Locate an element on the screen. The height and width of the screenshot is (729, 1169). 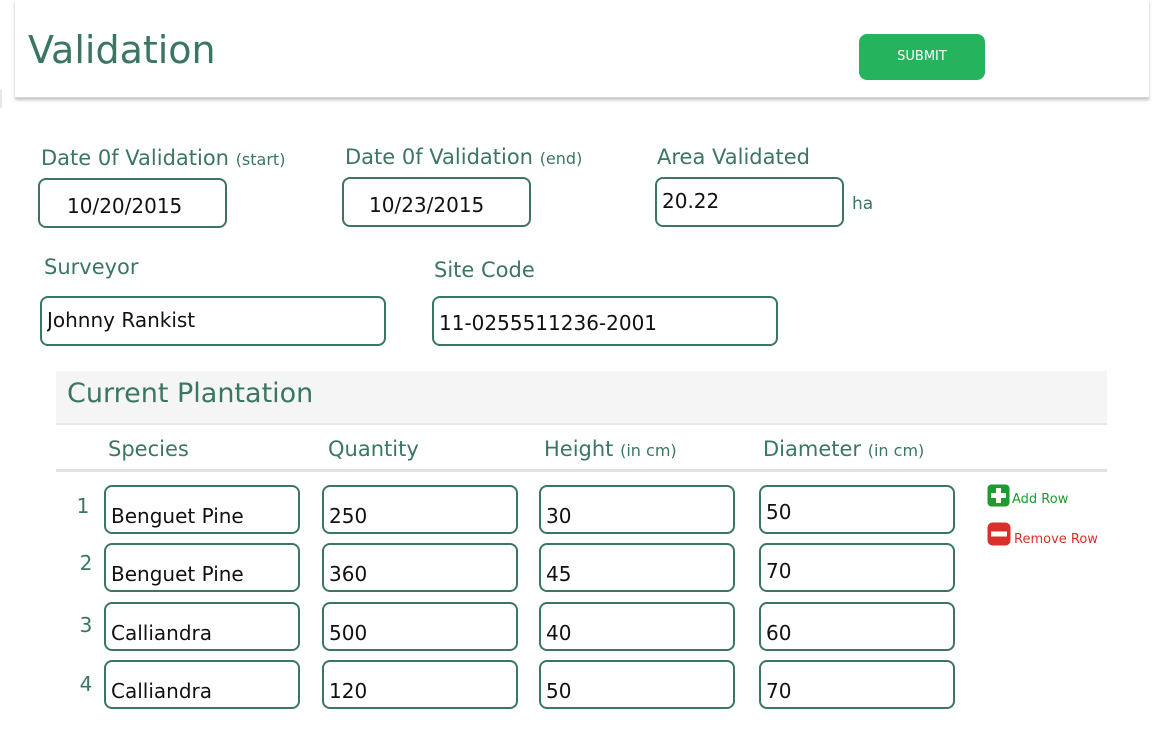
date-start-sublabel: (start) is located at coordinates (260, 159).